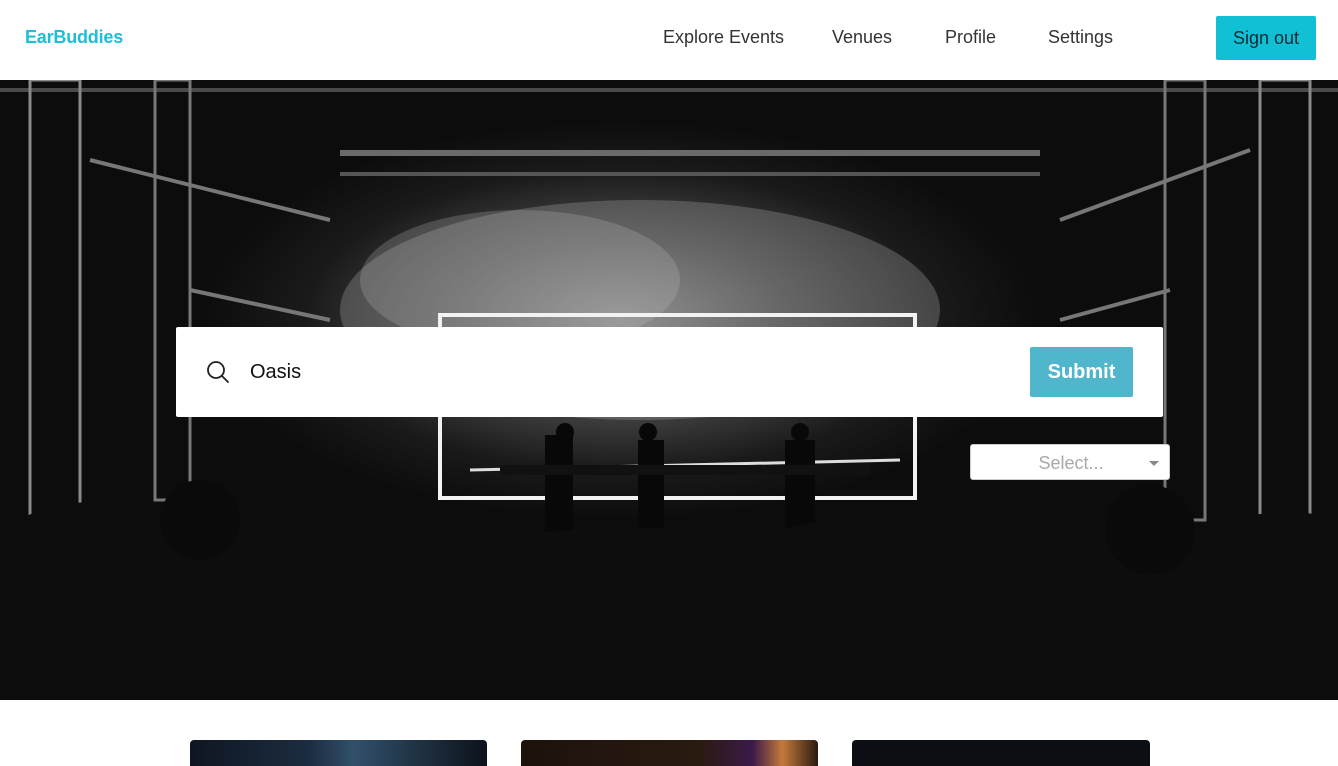 Image resolution: width=1338 pixels, height=766 pixels. I want to click on brand-logo: EarBuddies, so click(74, 37).